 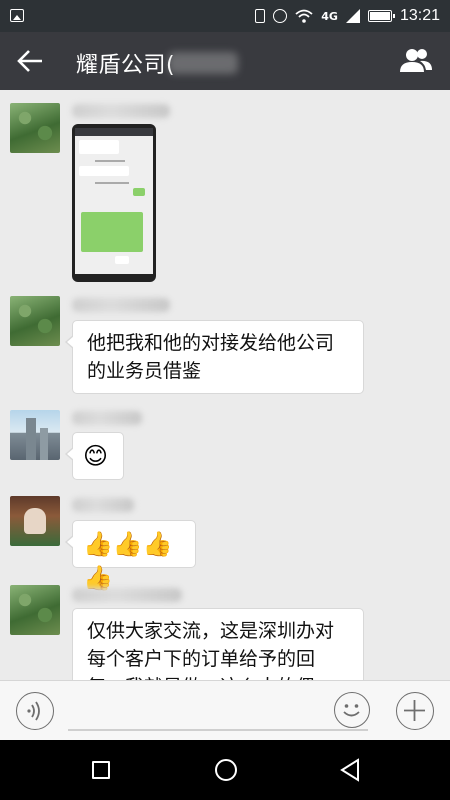 I want to click on more-button, so click(x=415, y=711).